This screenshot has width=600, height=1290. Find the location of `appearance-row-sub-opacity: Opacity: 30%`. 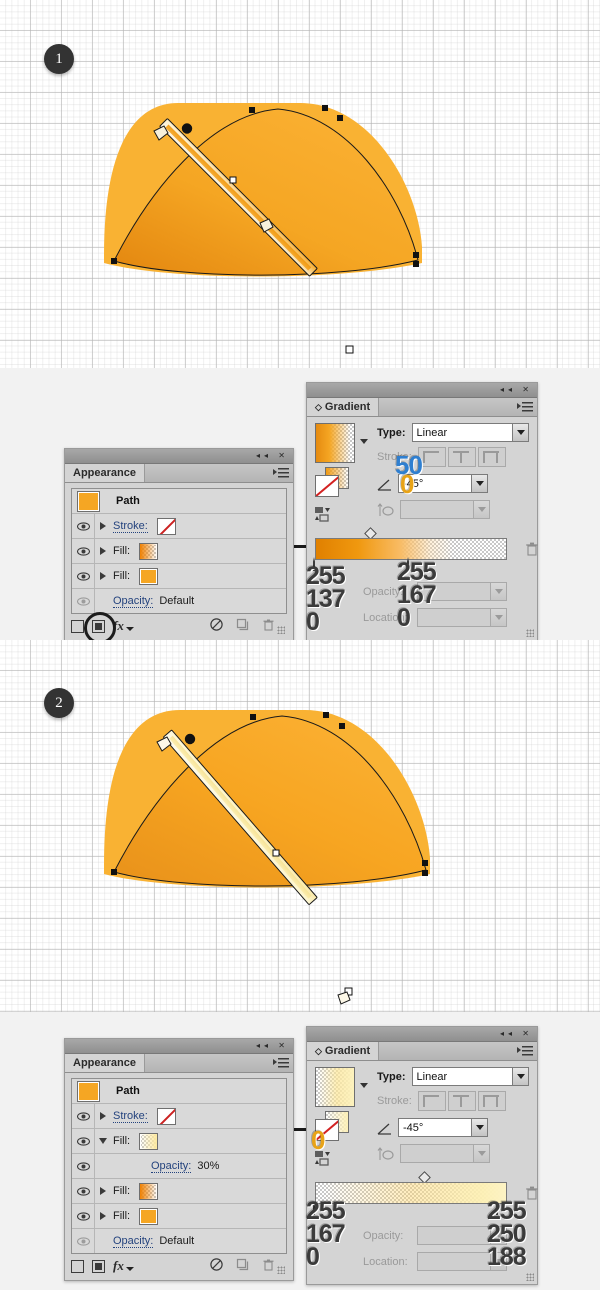

appearance-row-sub-opacity: Opacity: 30% is located at coordinates (179, 1166).